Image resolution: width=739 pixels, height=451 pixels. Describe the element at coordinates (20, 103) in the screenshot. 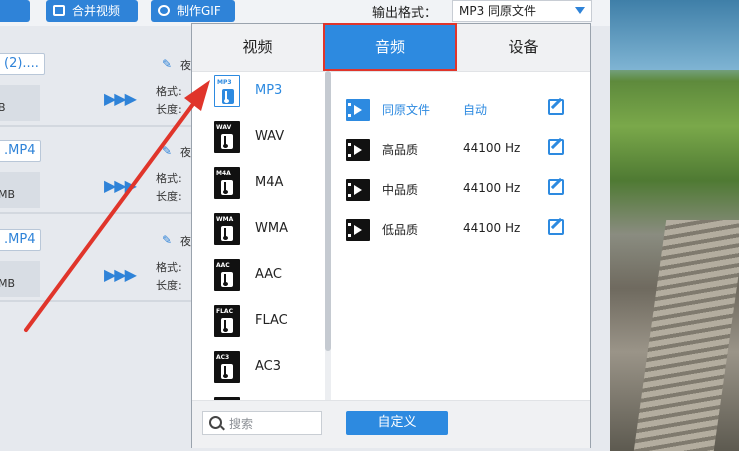

I see `thumbnail` at that location.